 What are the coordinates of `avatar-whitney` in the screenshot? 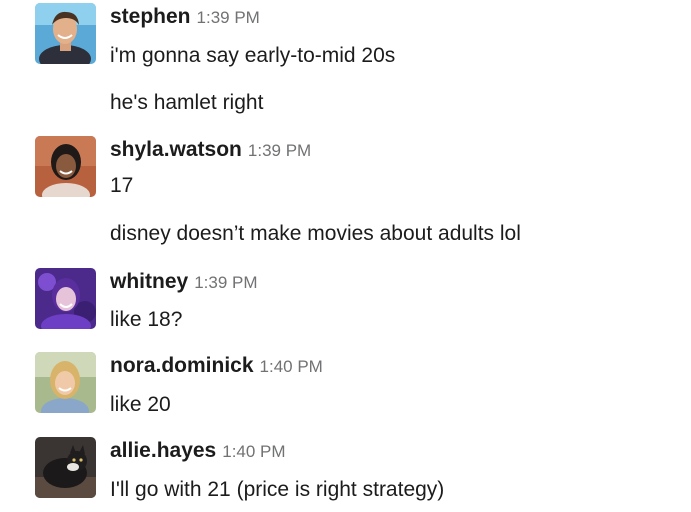 It's located at (65, 298).